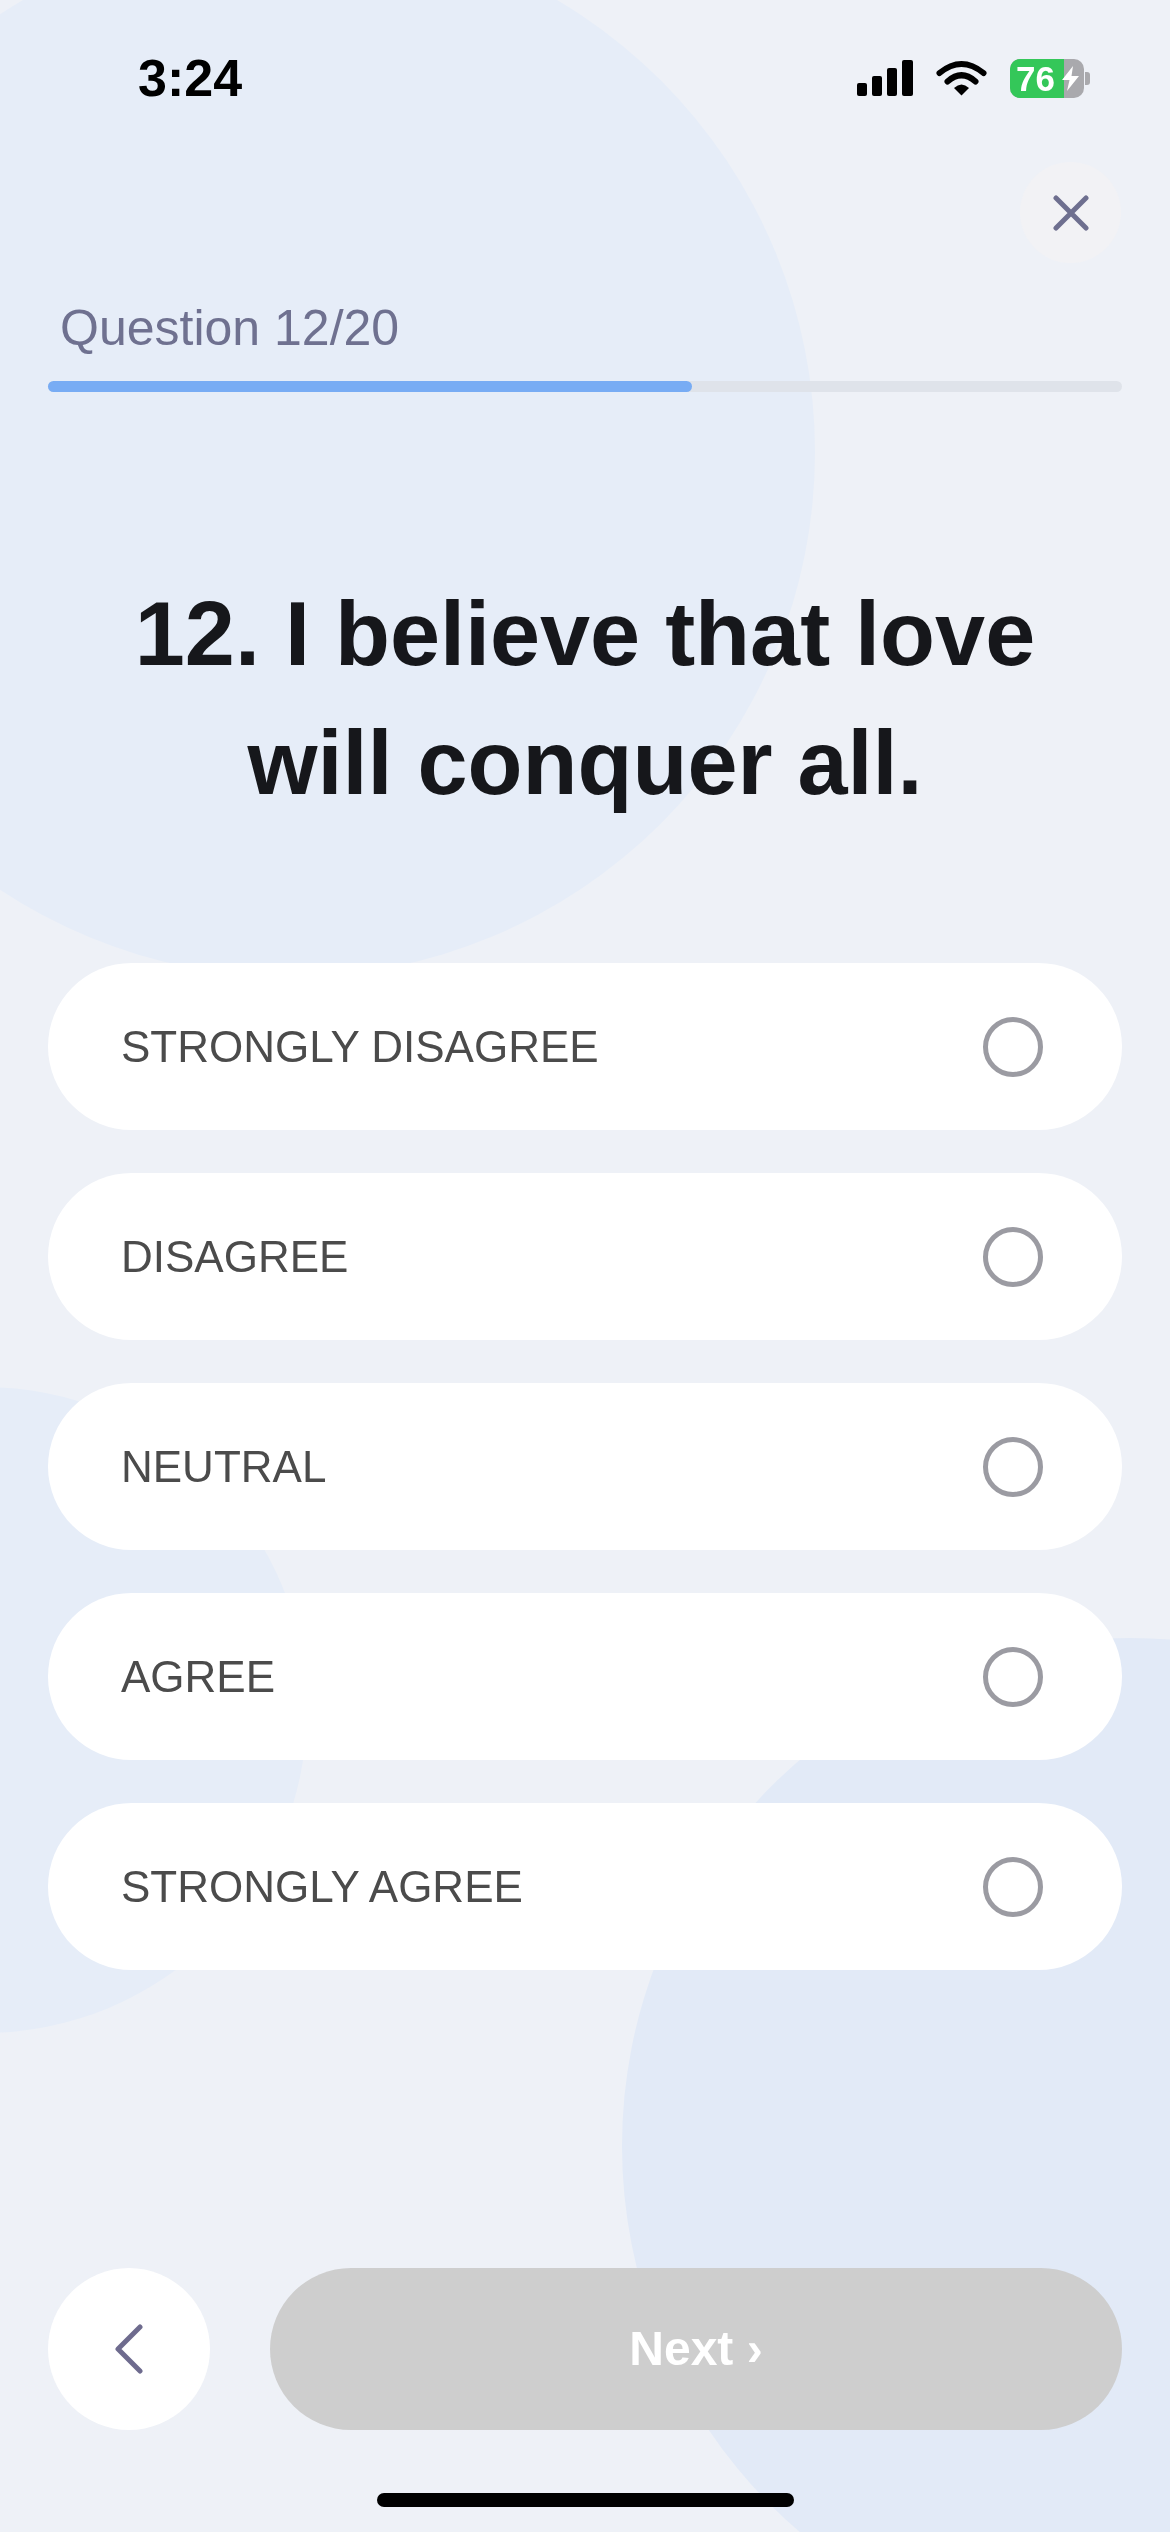 This screenshot has height=2532, width=1170. What do you see at coordinates (1070, 78) in the screenshot?
I see `bolt-icon` at bounding box center [1070, 78].